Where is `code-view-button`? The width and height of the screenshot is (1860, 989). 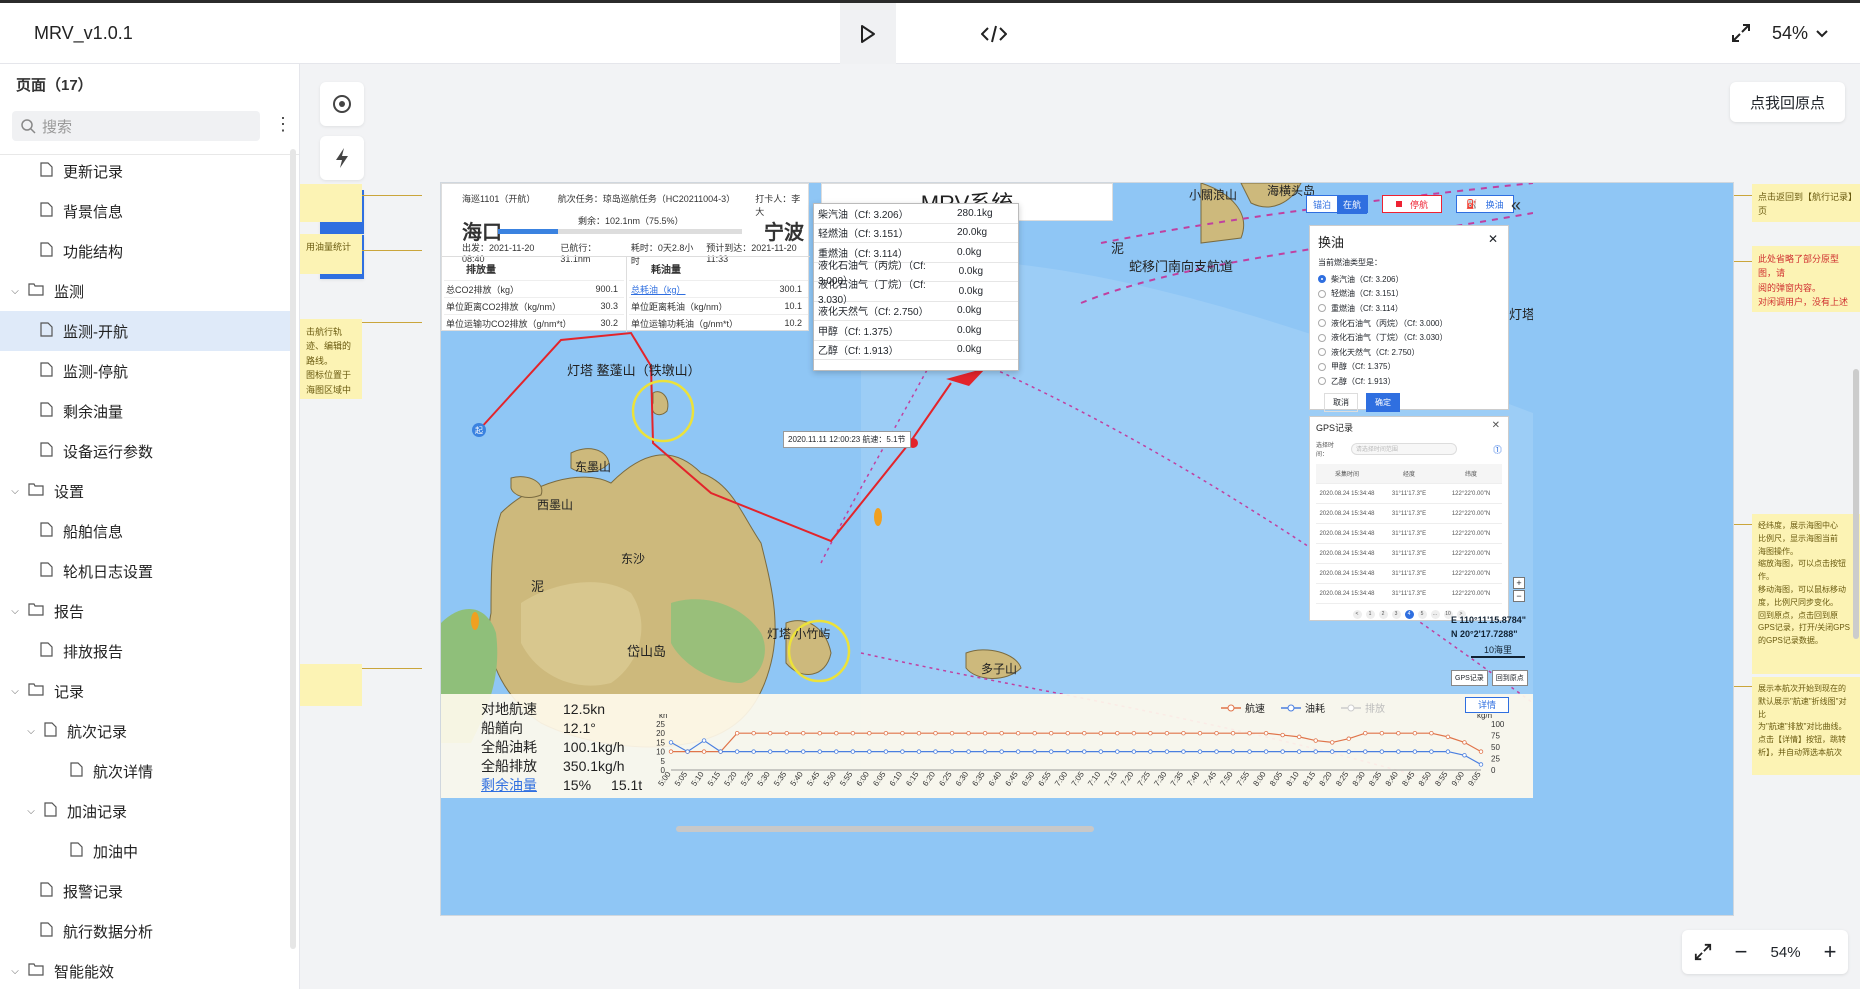
code-view-button is located at coordinates (994, 33).